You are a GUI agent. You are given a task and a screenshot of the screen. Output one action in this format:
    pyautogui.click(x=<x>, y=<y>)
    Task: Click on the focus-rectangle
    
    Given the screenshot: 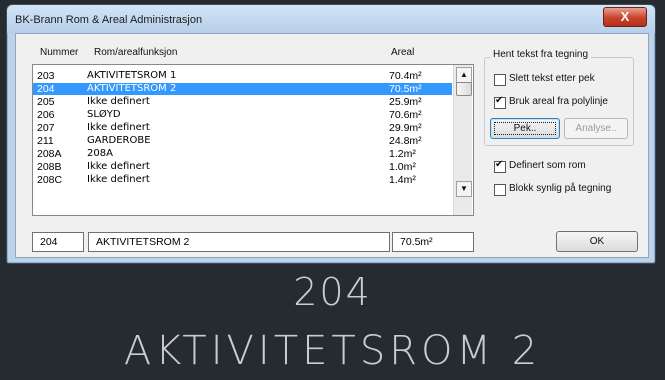 What is the action you would take?
    pyautogui.click(x=525, y=128)
    